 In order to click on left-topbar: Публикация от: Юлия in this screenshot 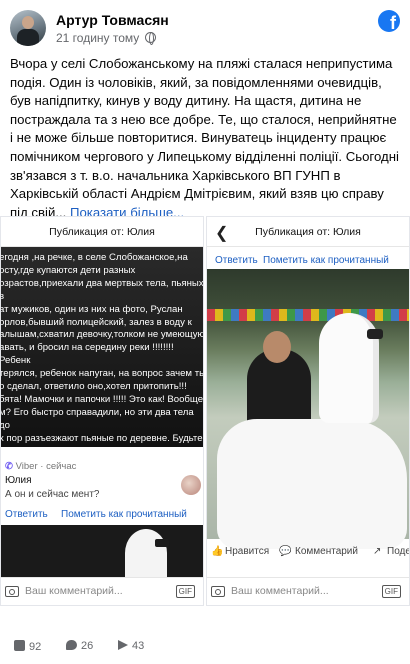, I will do `click(102, 232)`.